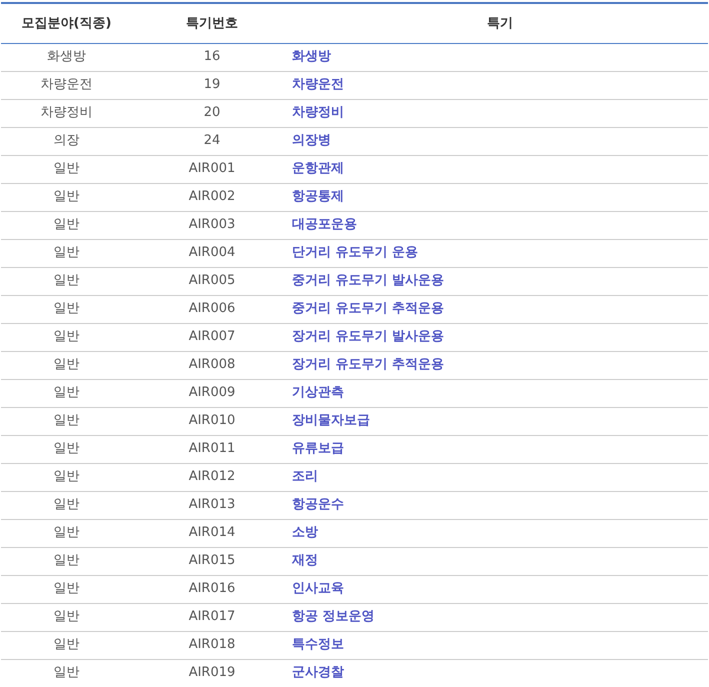  What do you see at coordinates (368, 364) in the screenshot?
I see `specialty-link: 장거리 유도무기 추적운용` at bounding box center [368, 364].